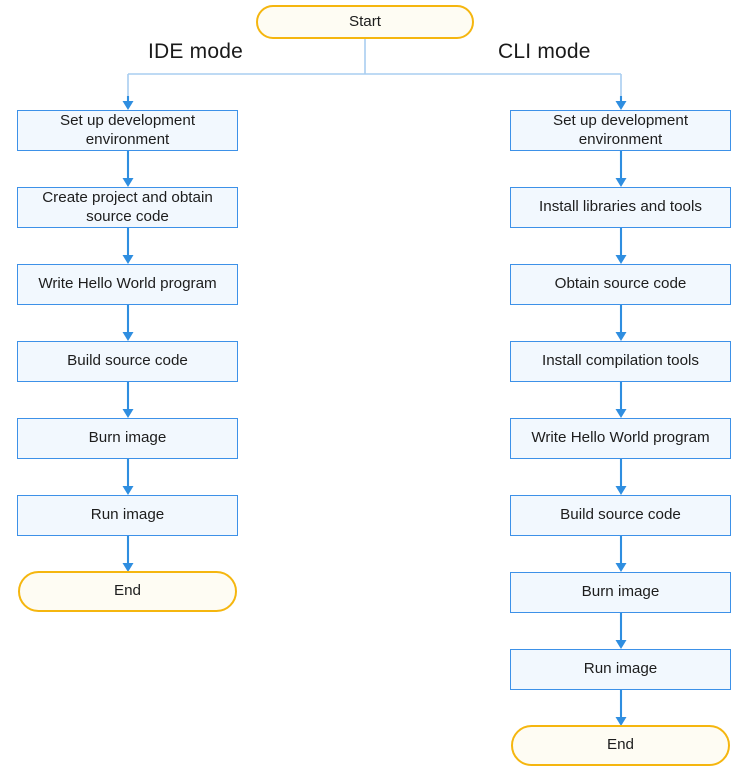 The width and height of the screenshot is (754, 766). I want to click on node-label: Install compilation tools, so click(620, 361).